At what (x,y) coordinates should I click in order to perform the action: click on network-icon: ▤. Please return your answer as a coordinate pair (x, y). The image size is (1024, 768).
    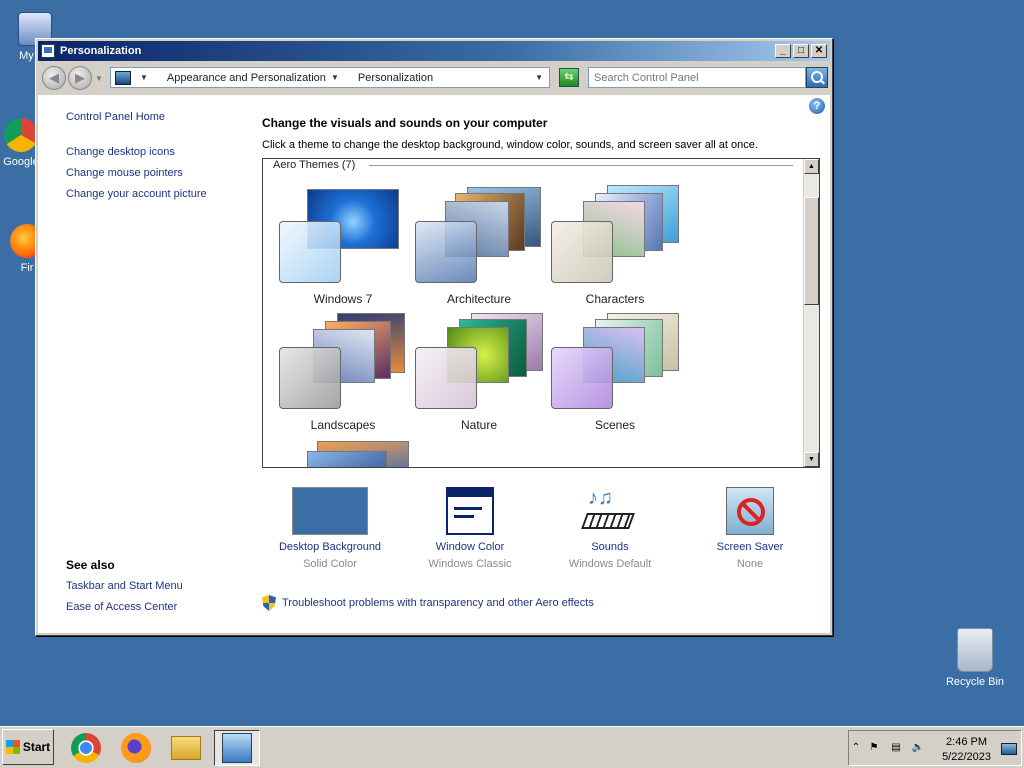
    Looking at the image, I should click on (896, 749).